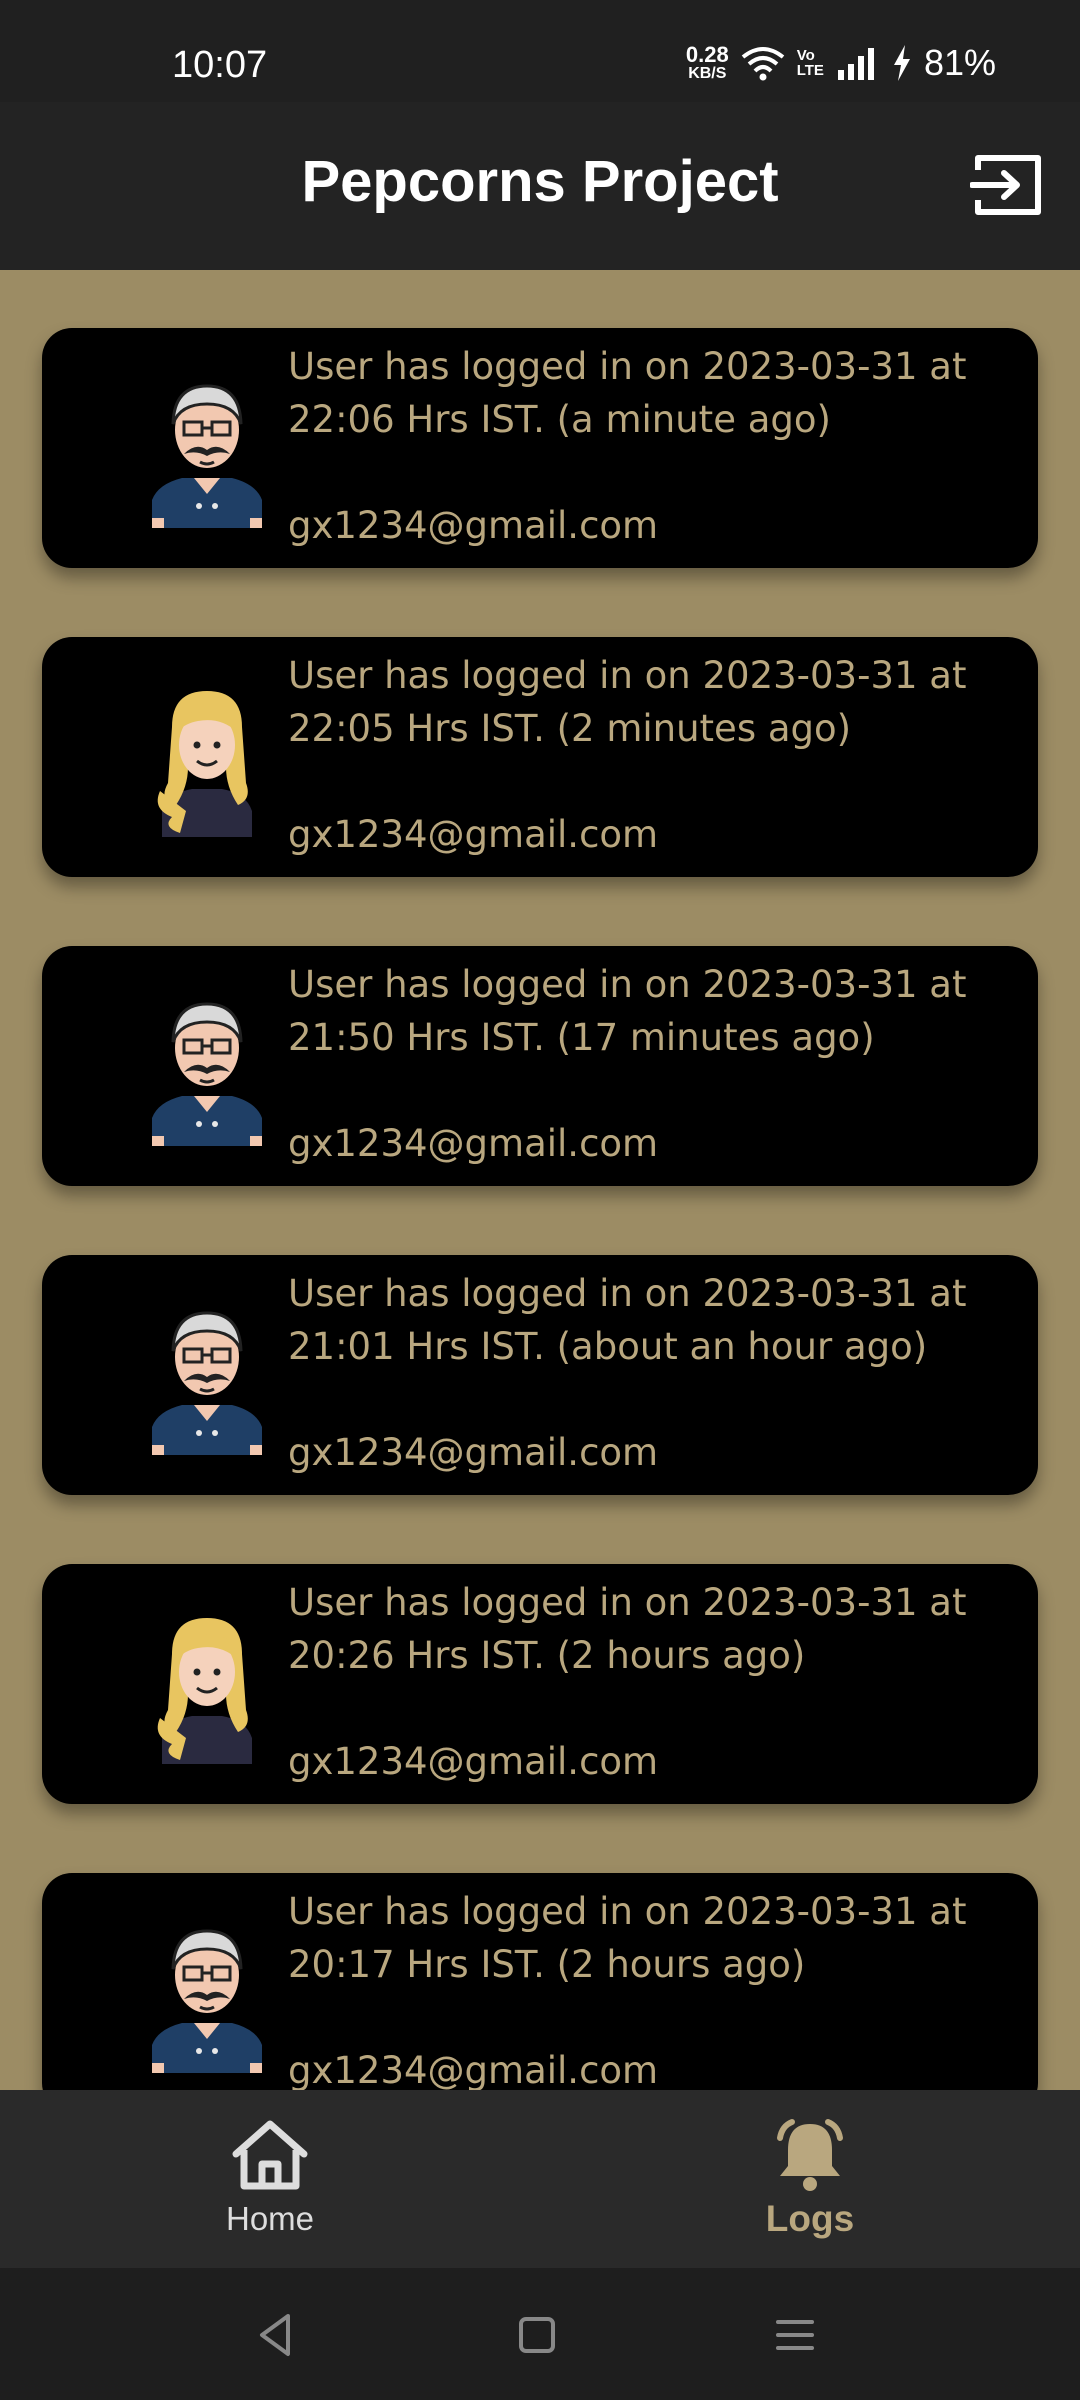 The image size is (1080, 2400). Describe the element at coordinates (277, 2335) in the screenshot. I see `back-icon` at that location.